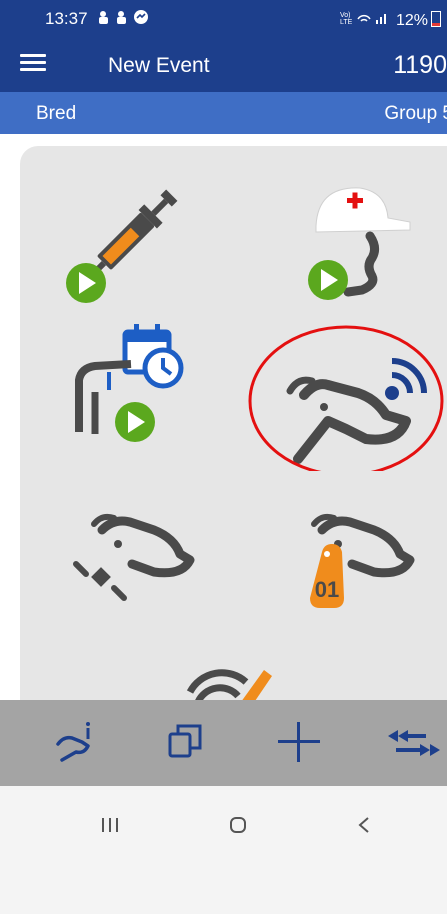  I want to click on cow-signal-icon, so click(346, 398).